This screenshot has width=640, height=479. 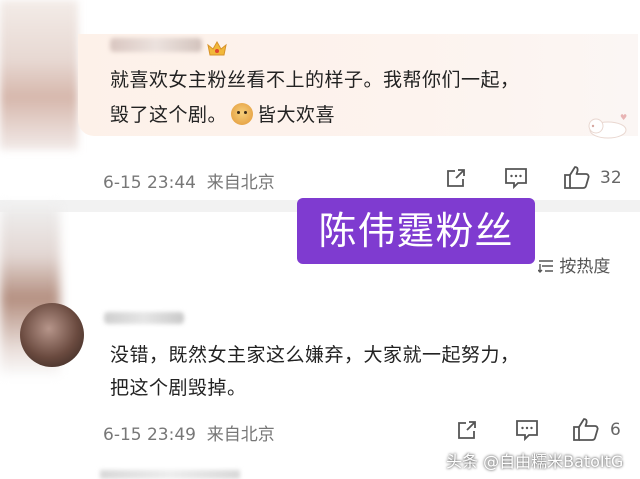 What do you see at coordinates (178, 388) in the screenshot?
I see `comment-text-line: 把这个剧毁掉。` at bounding box center [178, 388].